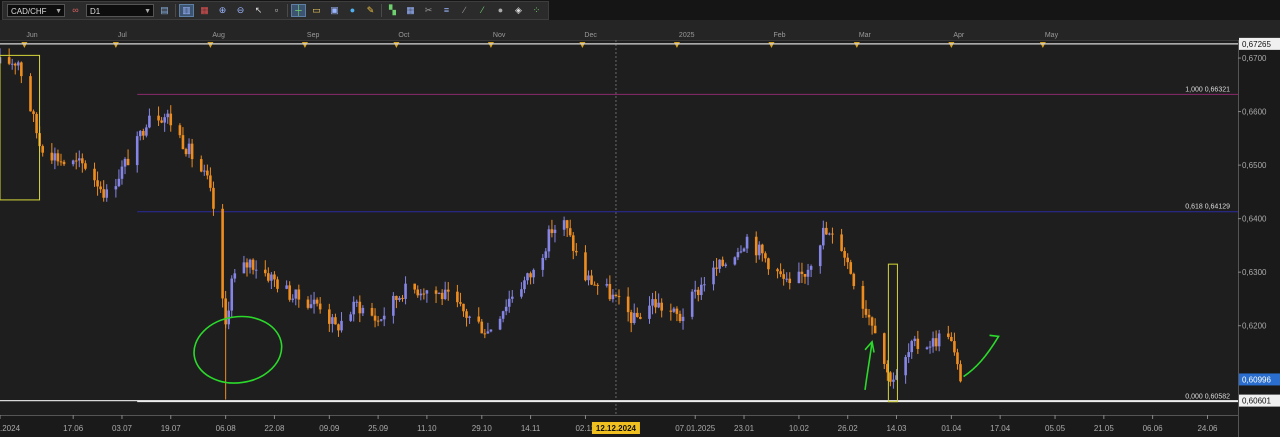  Describe the element at coordinates (29, 11) in the screenshot. I see `symbol-value: CAD/CHF` at that location.